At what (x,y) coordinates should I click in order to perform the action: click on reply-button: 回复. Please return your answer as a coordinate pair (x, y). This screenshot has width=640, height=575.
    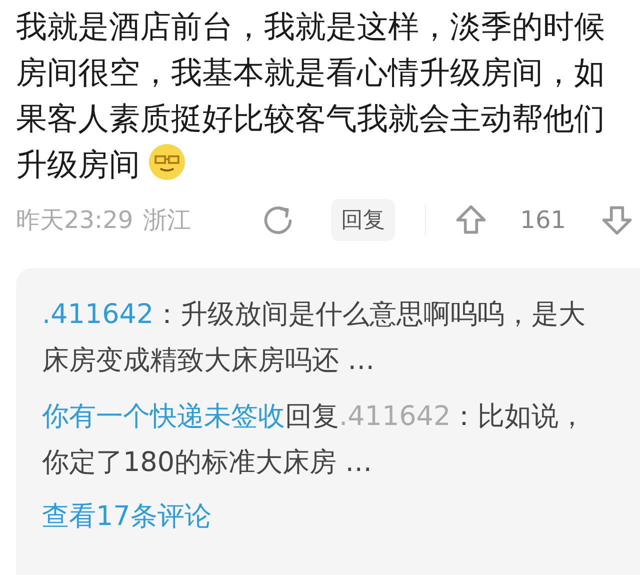
    Looking at the image, I should click on (363, 220).